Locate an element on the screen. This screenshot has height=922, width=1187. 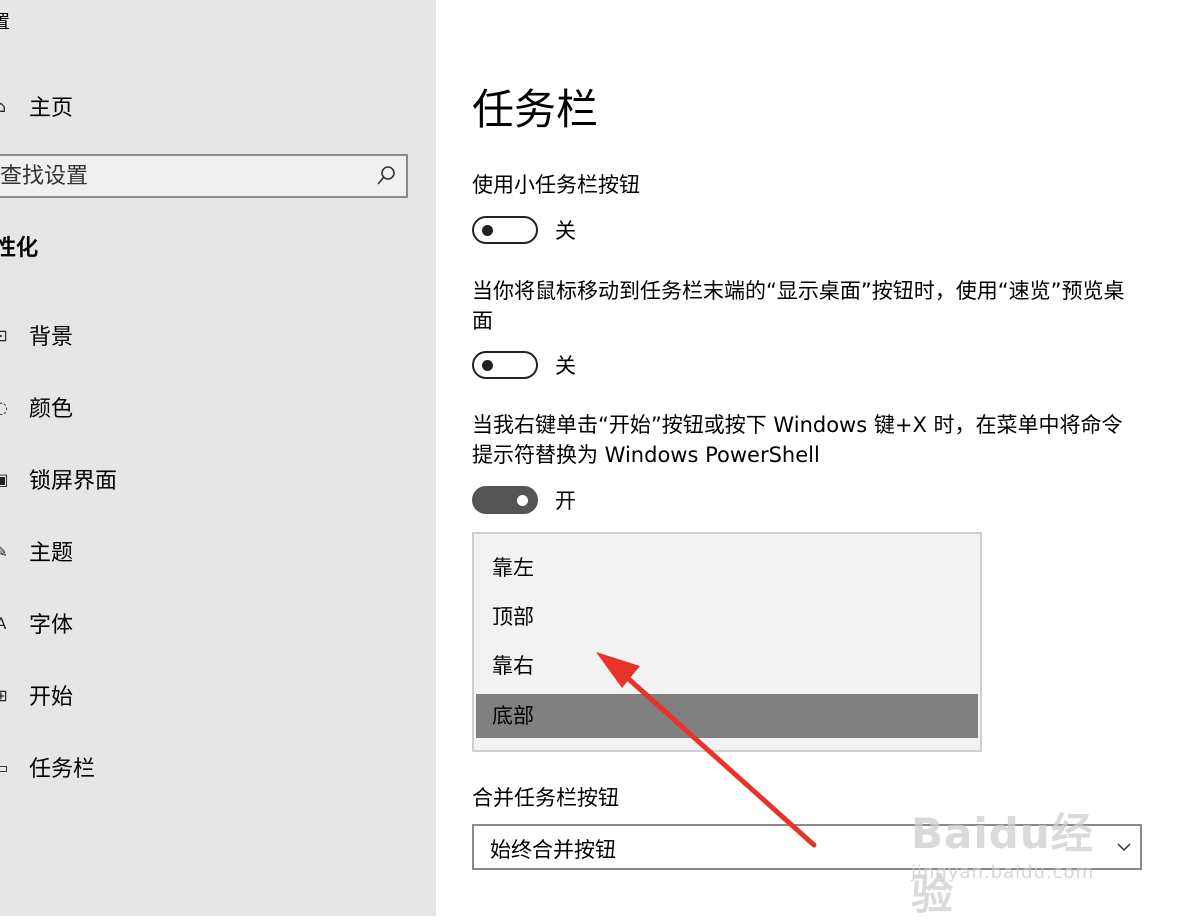
sidebar-item-label: 主页 is located at coordinates (51, 108).